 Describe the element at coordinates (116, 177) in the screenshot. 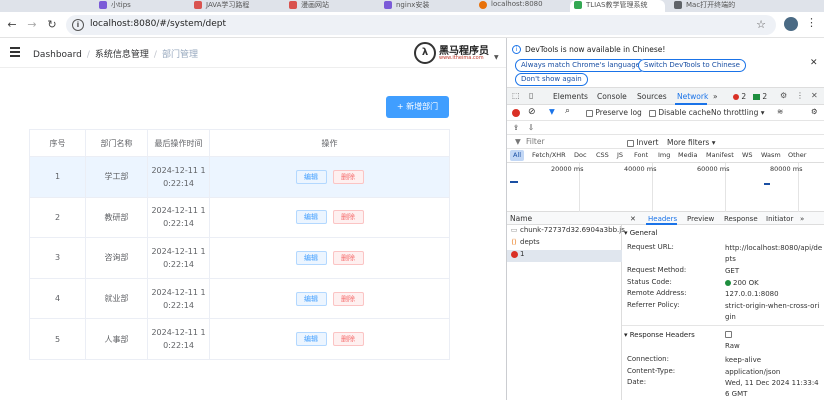

I see `row-dept-name: 学工部` at that location.